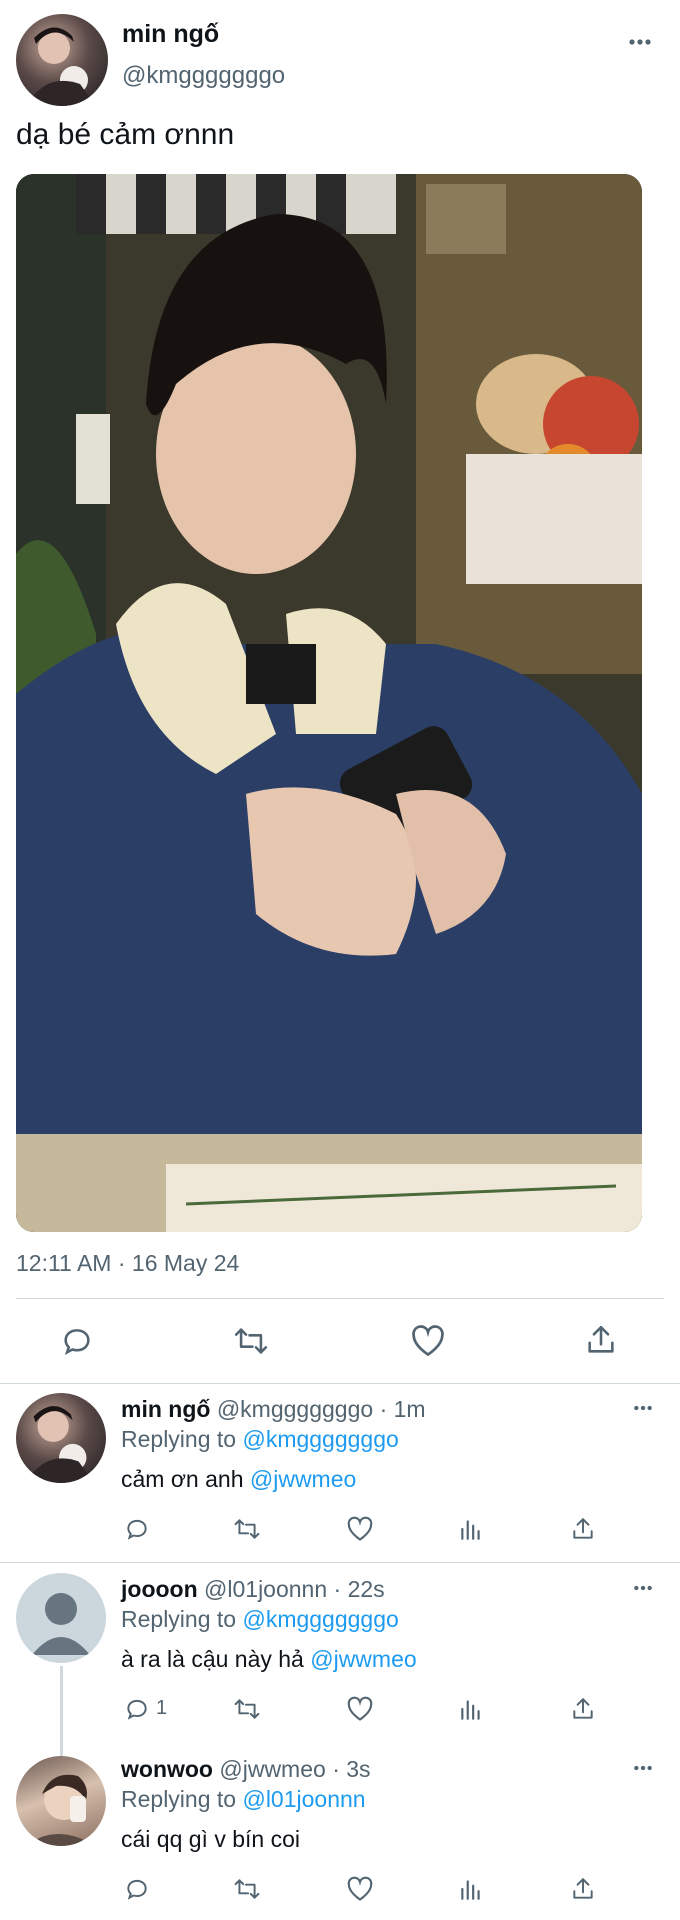  I want to click on tweet-text: dạ bé cảm ơnnn, so click(125, 134).